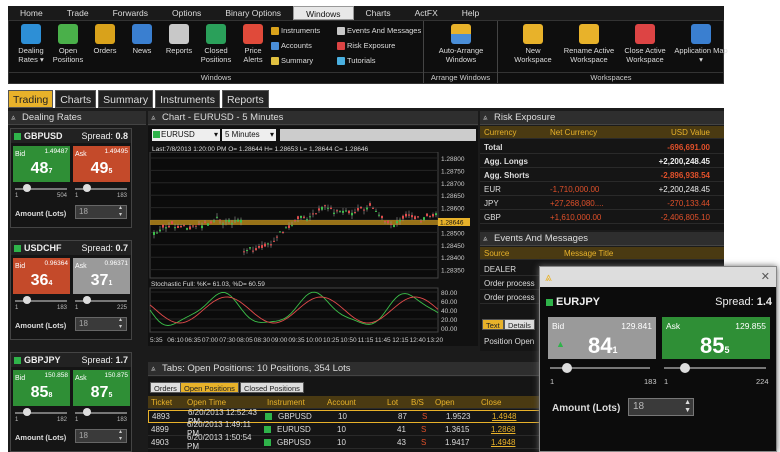 The width and height of the screenshot is (780, 452). I want to click on tab-summary: Summary, so click(126, 99).